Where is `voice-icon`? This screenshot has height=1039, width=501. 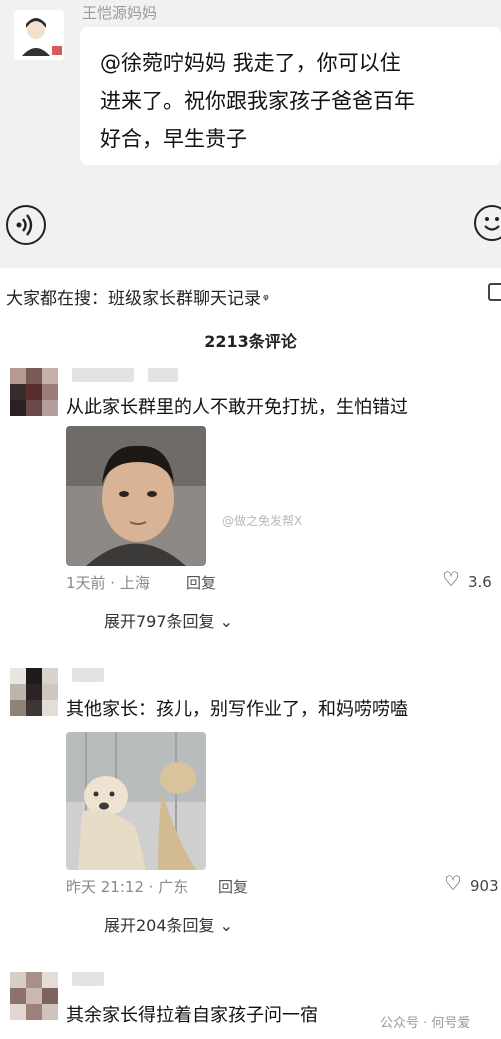
voice-icon is located at coordinates (24, 225).